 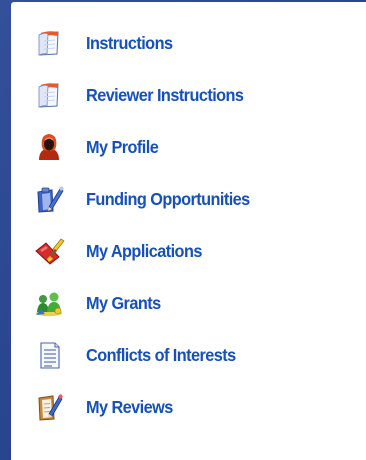 I want to click on menu-item-my-profile: My Profile, so click(x=147, y=147).